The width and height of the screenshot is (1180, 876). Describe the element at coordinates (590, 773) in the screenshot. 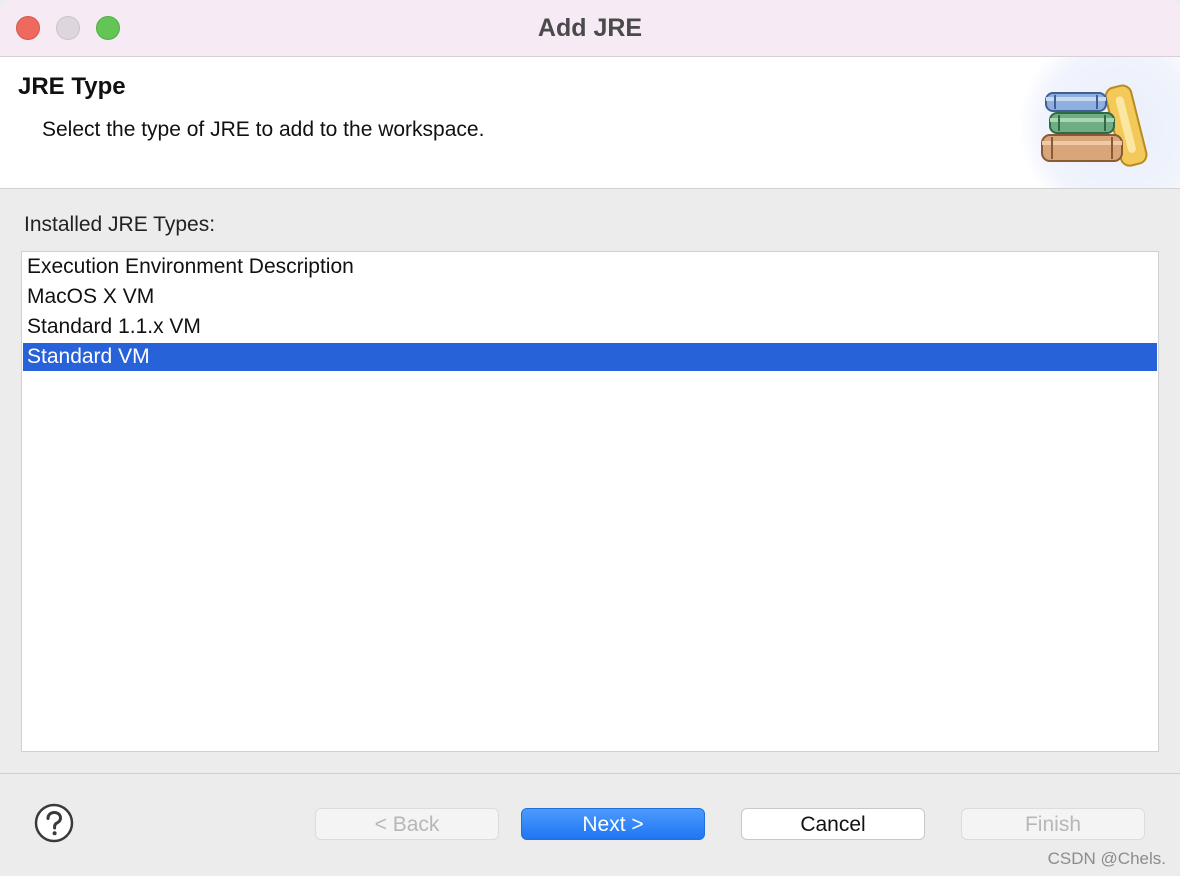

I see `footer-separator` at that location.